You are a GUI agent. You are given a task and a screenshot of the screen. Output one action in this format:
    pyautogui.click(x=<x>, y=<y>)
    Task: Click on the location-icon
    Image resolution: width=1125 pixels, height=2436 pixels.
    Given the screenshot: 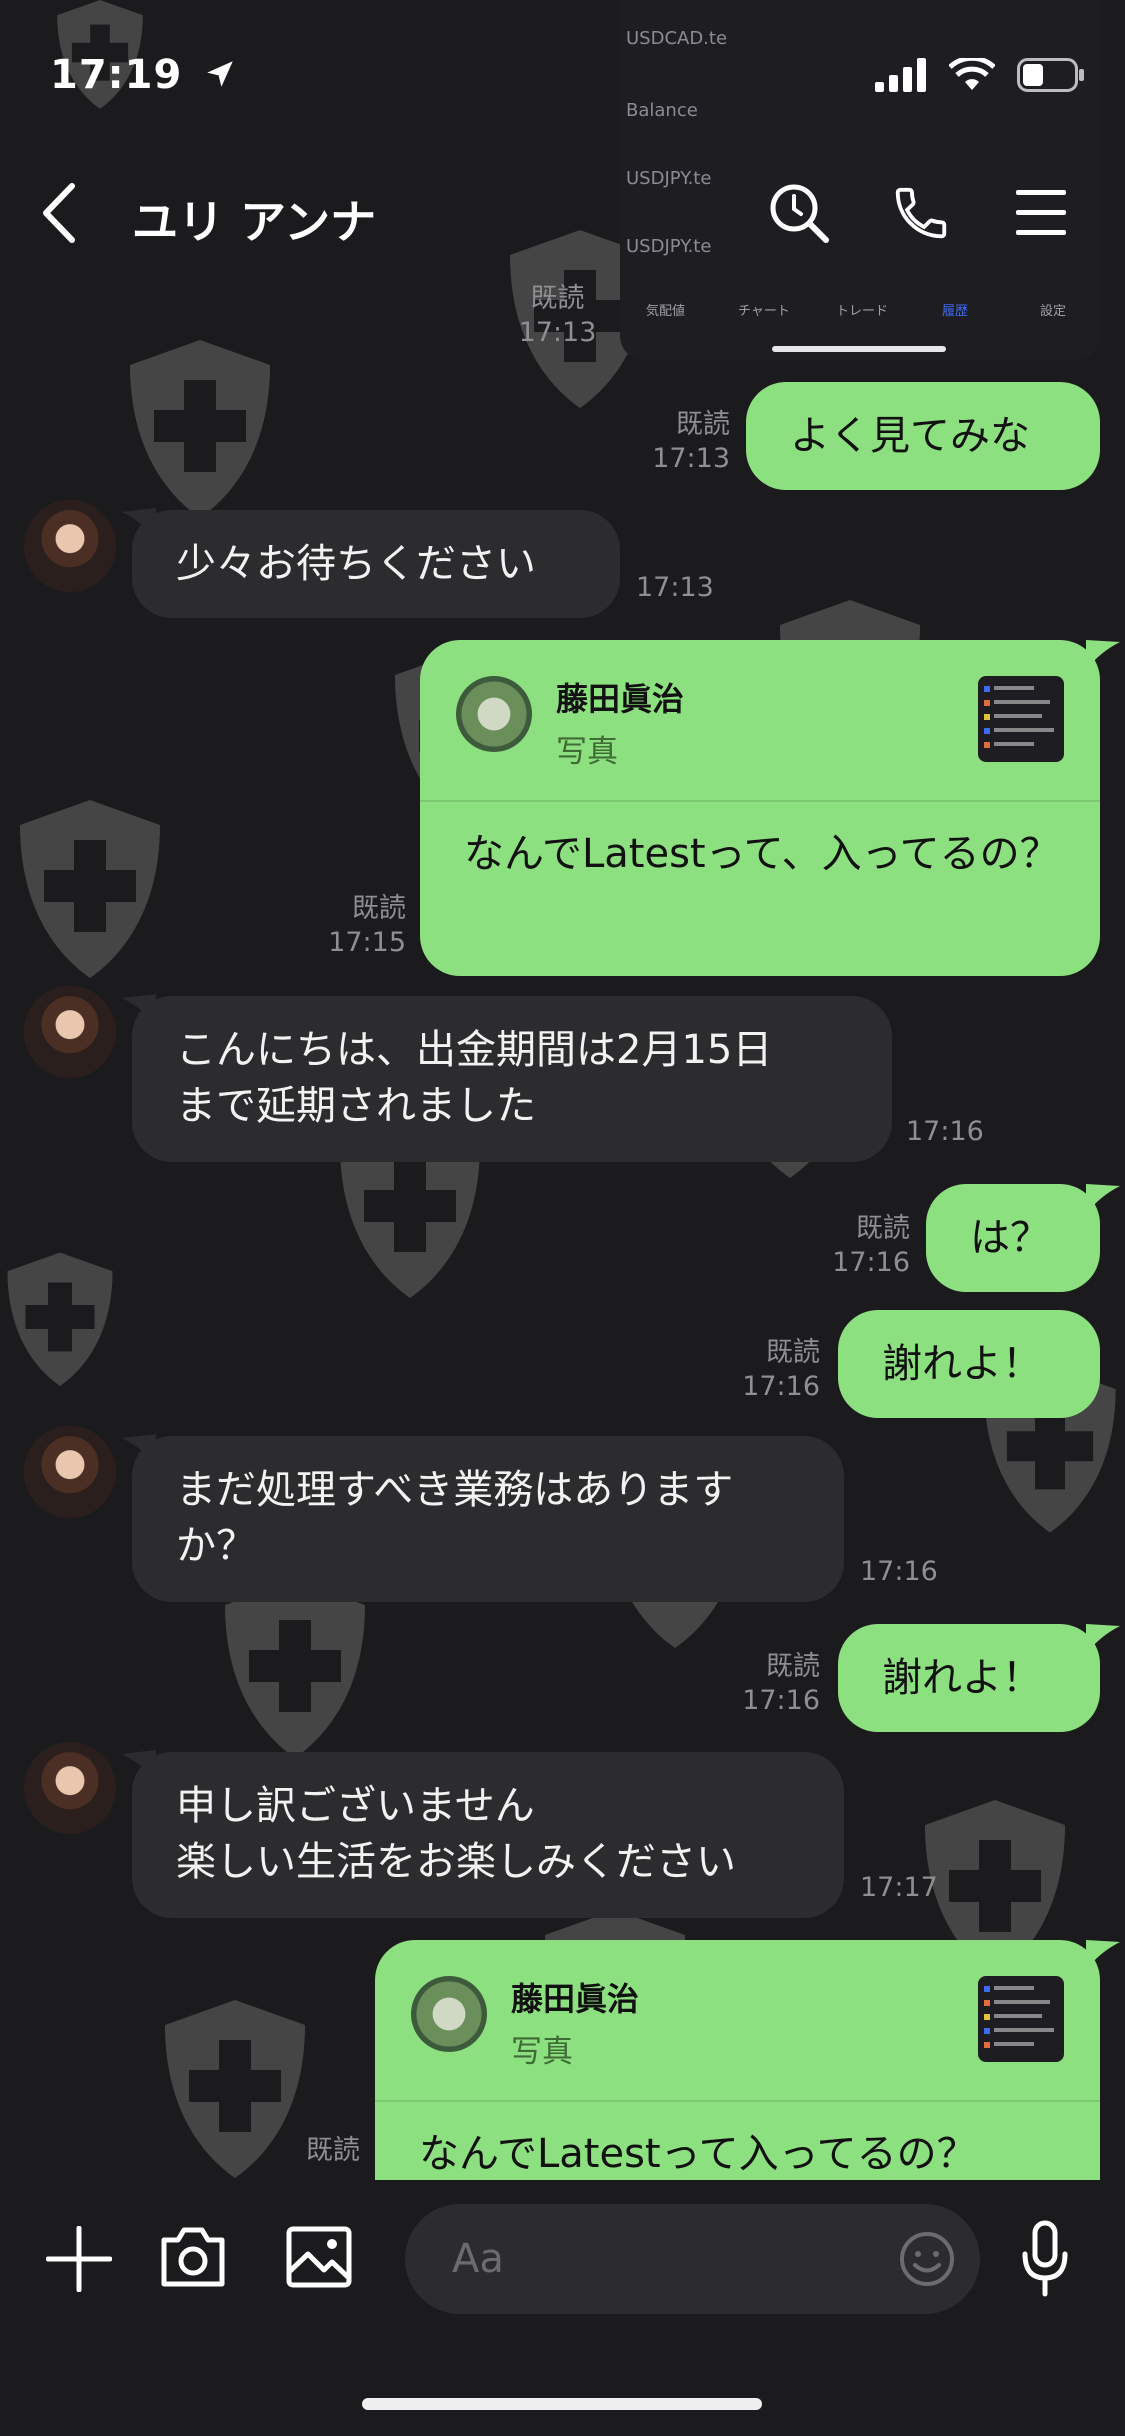 What is the action you would take?
    pyautogui.click(x=220, y=74)
    